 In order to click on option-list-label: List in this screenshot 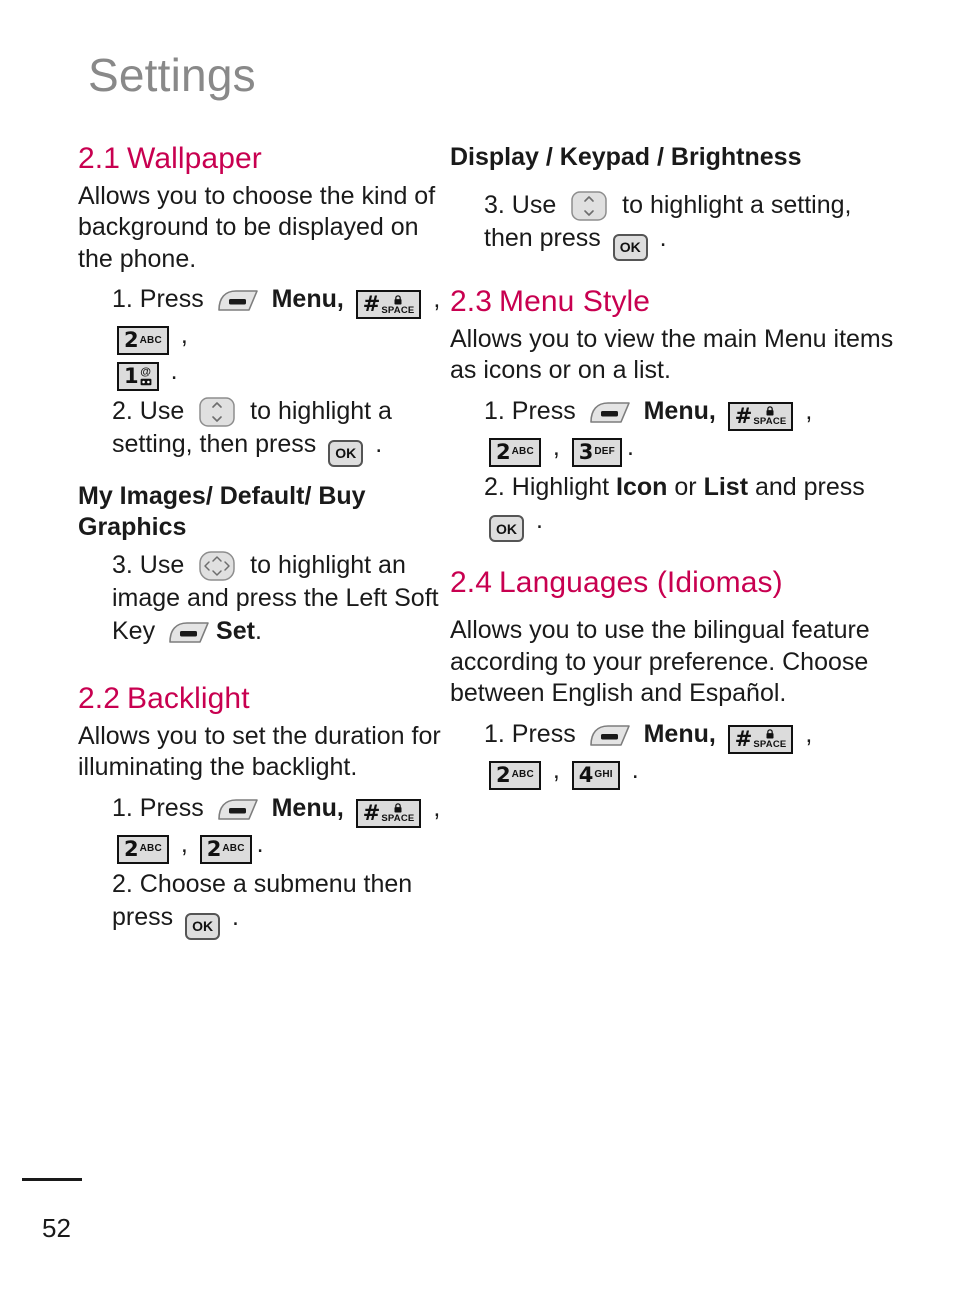, I will do `click(726, 486)`.